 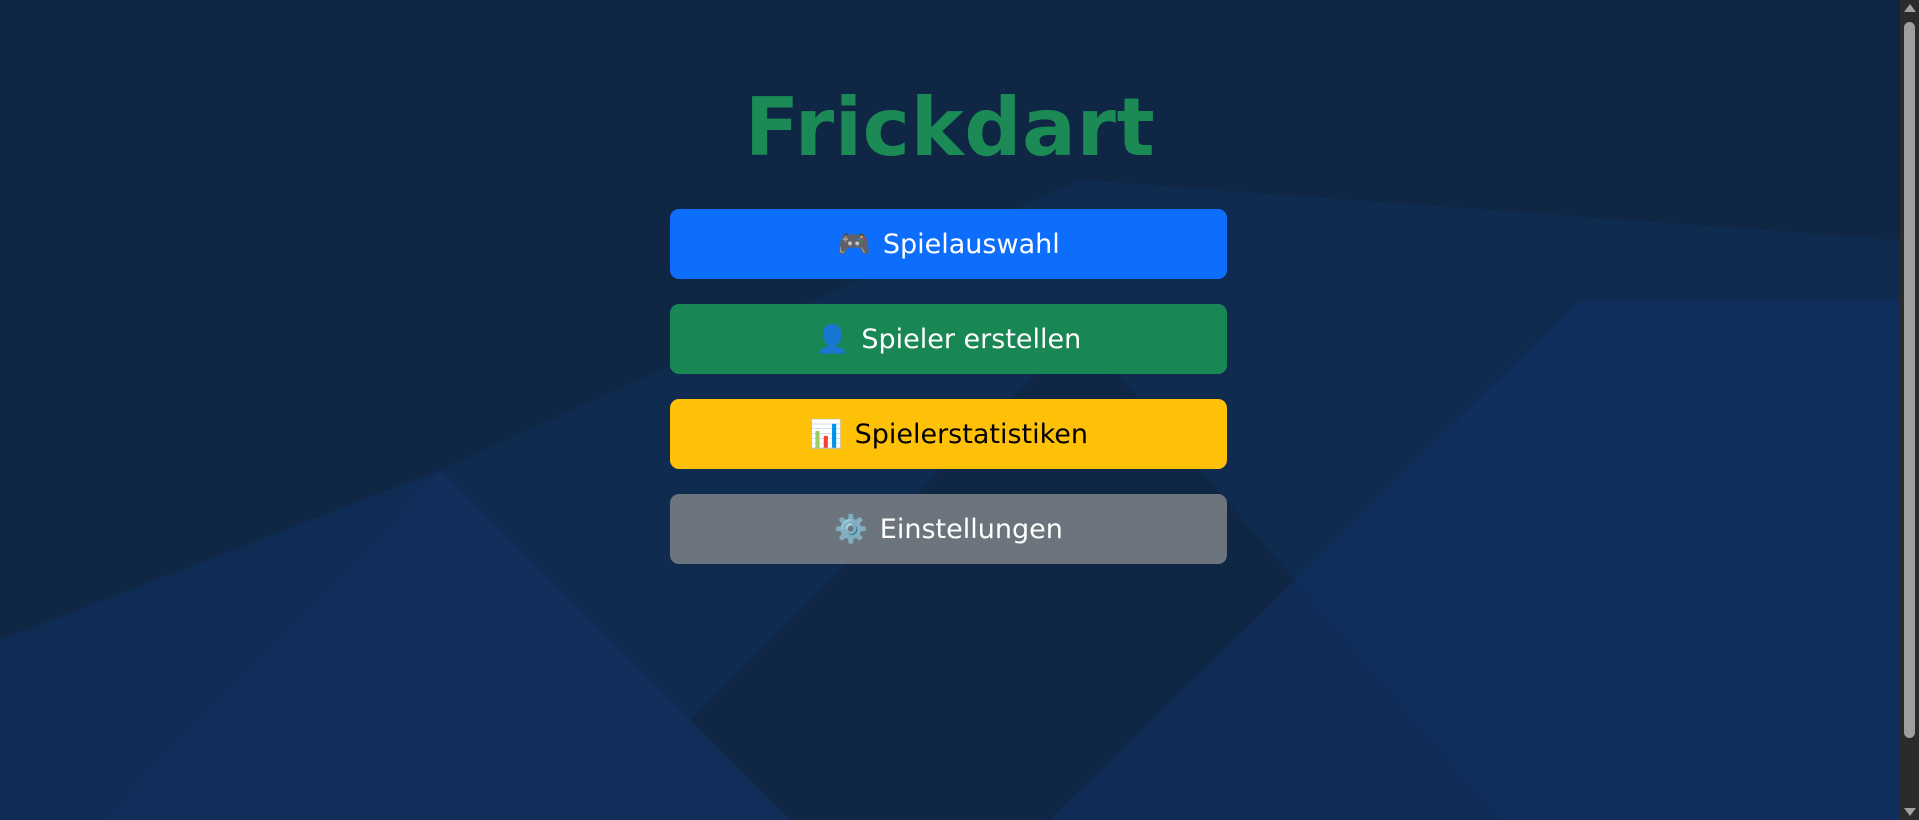 What do you see at coordinates (825, 434) in the screenshot?
I see `bar-chart-icon: 📊` at bounding box center [825, 434].